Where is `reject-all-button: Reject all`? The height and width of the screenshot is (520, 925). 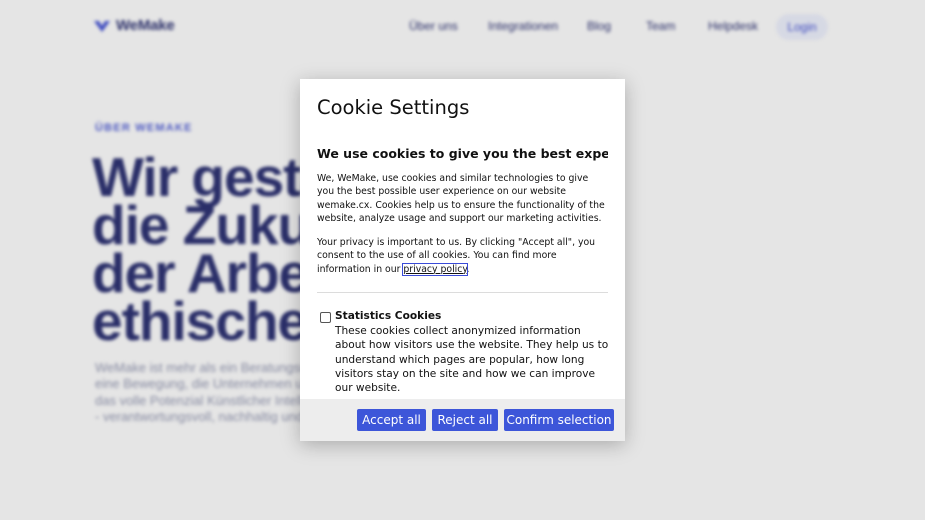 reject-all-button: Reject all is located at coordinates (465, 420).